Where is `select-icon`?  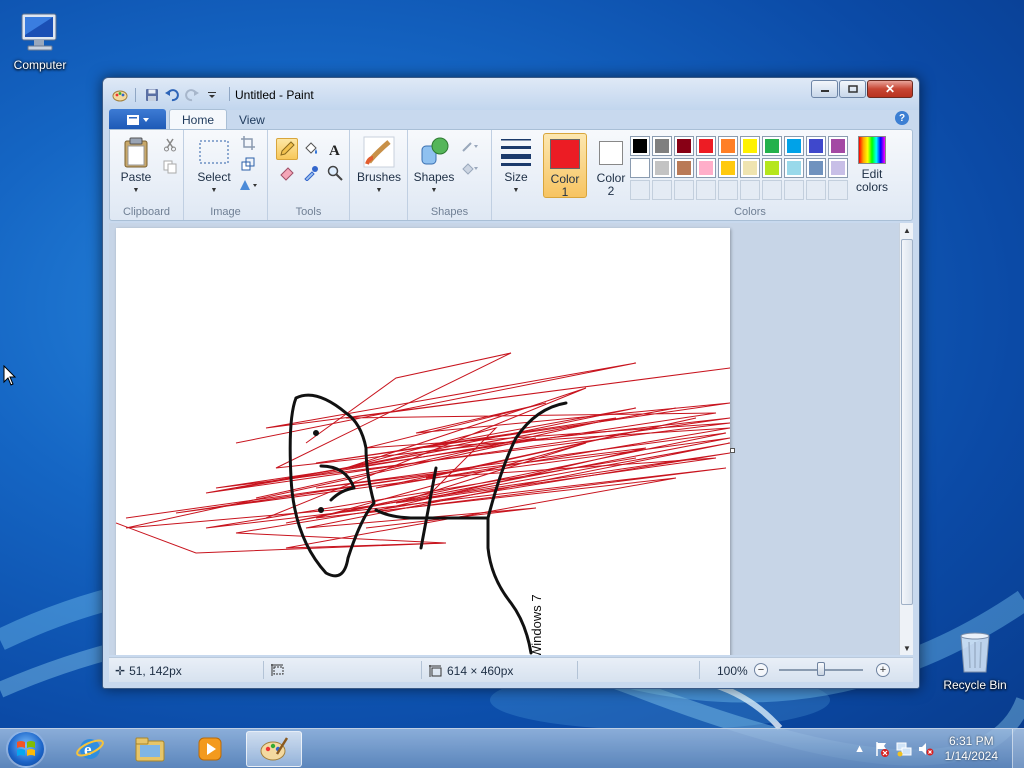 select-icon is located at coordinates (214, 152).